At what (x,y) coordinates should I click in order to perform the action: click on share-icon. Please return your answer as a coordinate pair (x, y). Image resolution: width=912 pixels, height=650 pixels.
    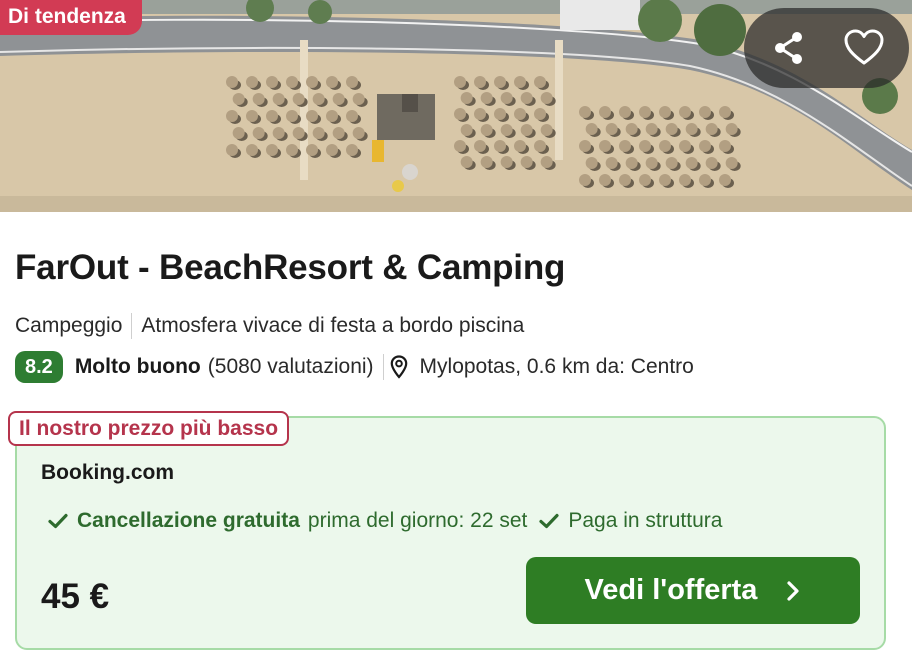
    Looking at the image, I should click on (789, 48).